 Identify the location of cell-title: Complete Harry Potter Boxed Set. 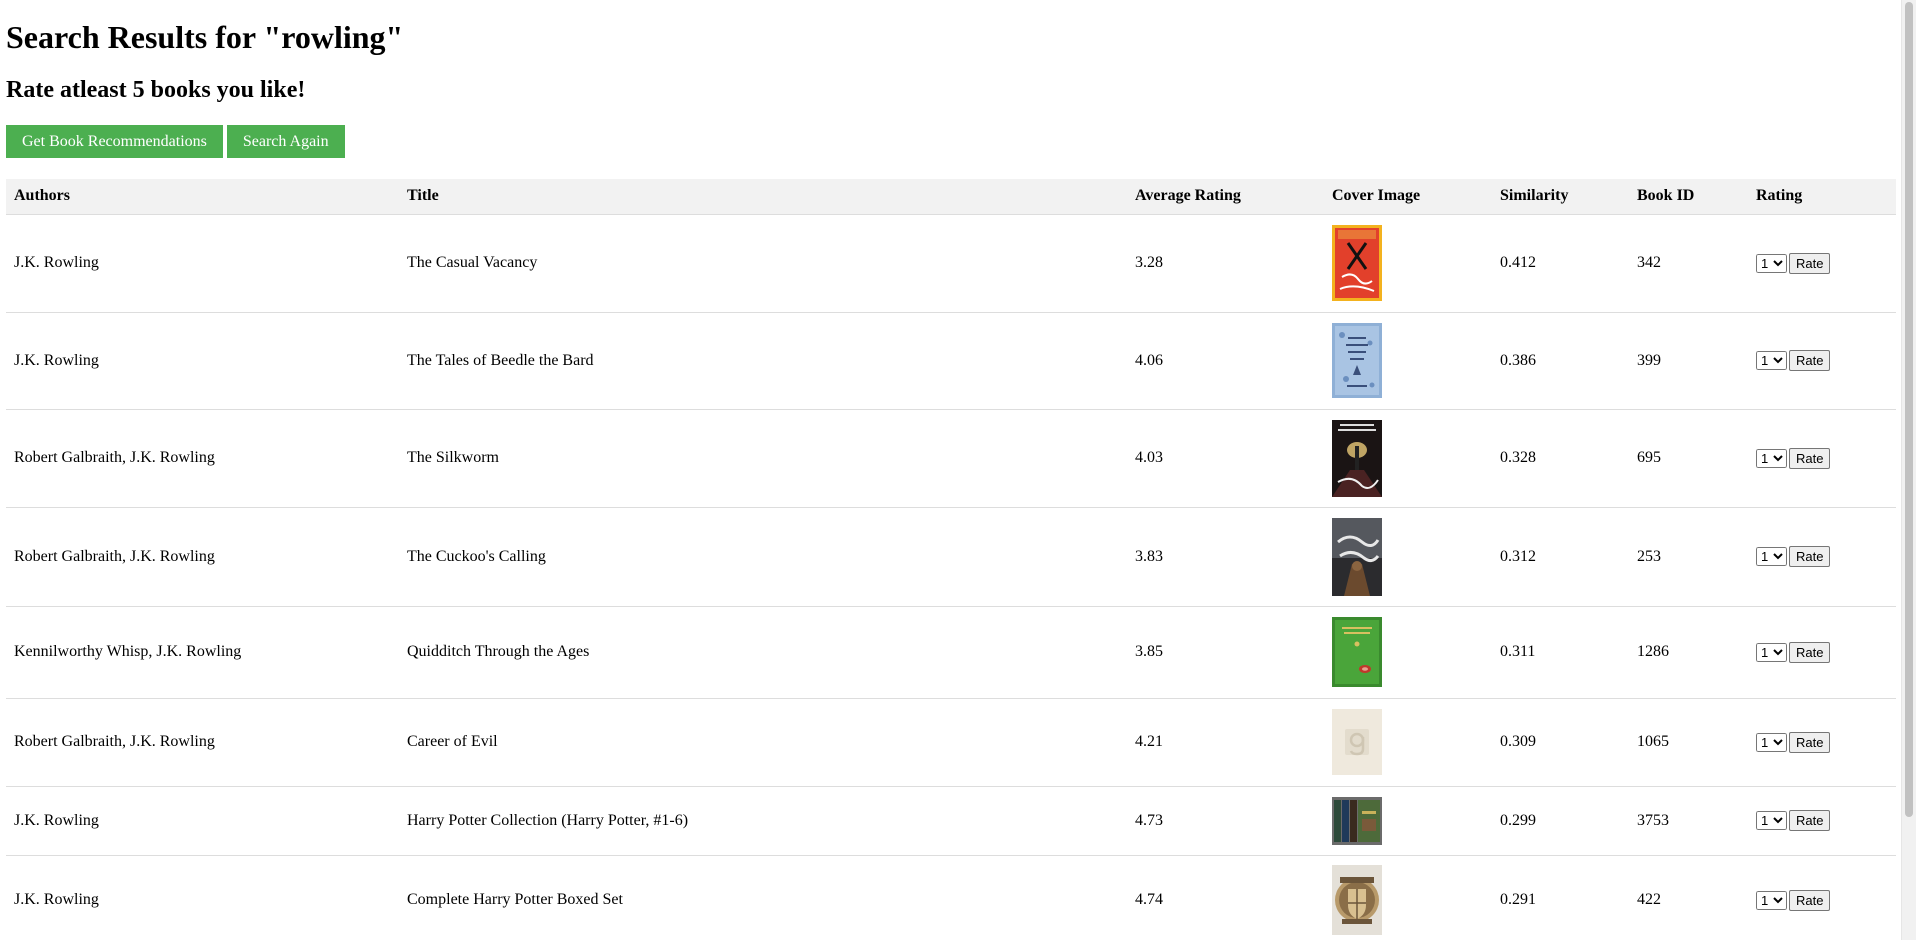
(763, 897).